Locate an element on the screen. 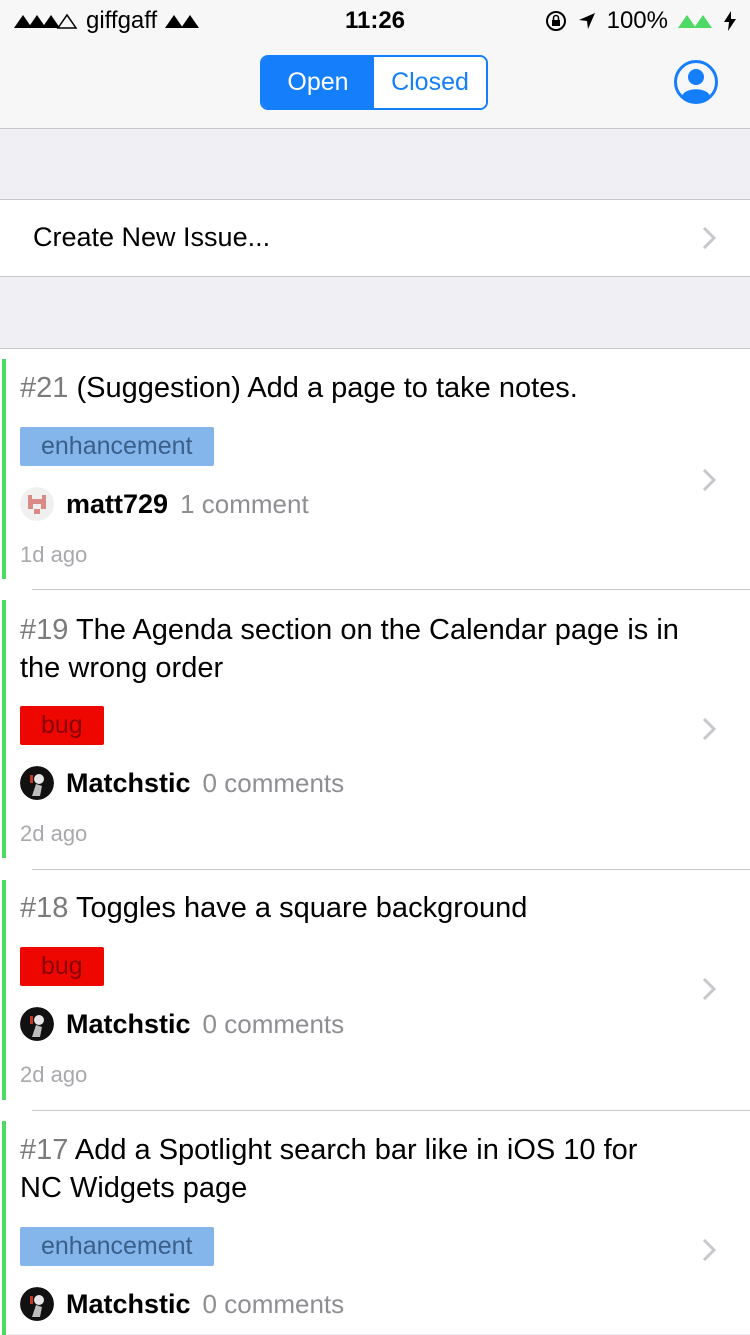 Image resolution: width=750 pixels, height=1335 pixels. open-closed-segmented-control: Open Closed is located at coordinates (374, 82).